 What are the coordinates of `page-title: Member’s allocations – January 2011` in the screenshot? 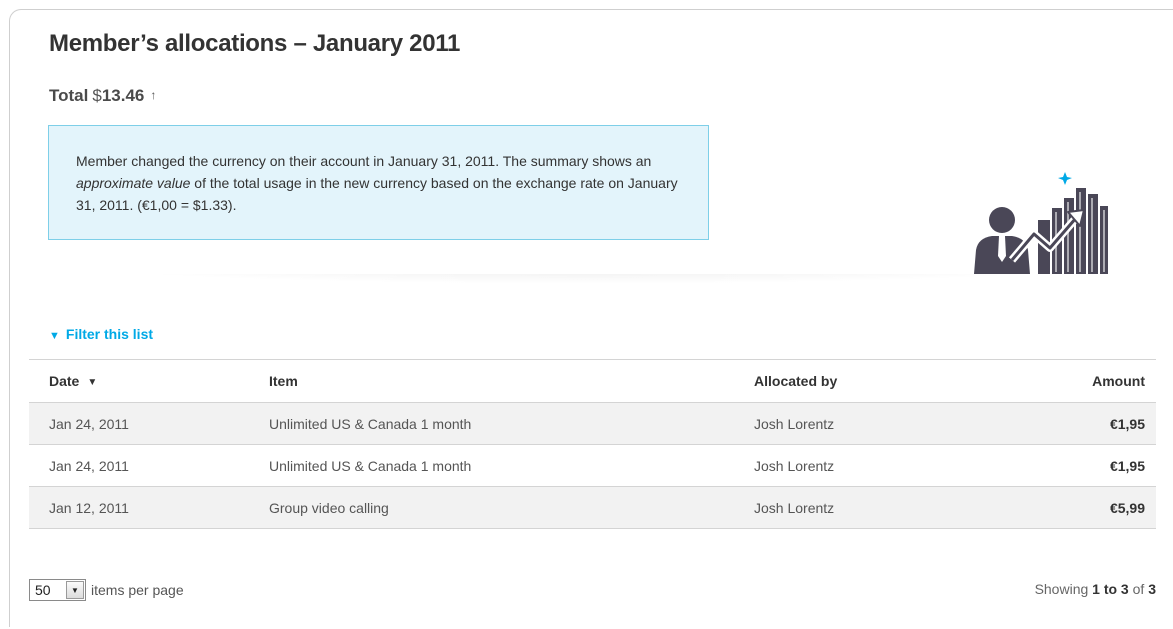 It's located at (255, 43).